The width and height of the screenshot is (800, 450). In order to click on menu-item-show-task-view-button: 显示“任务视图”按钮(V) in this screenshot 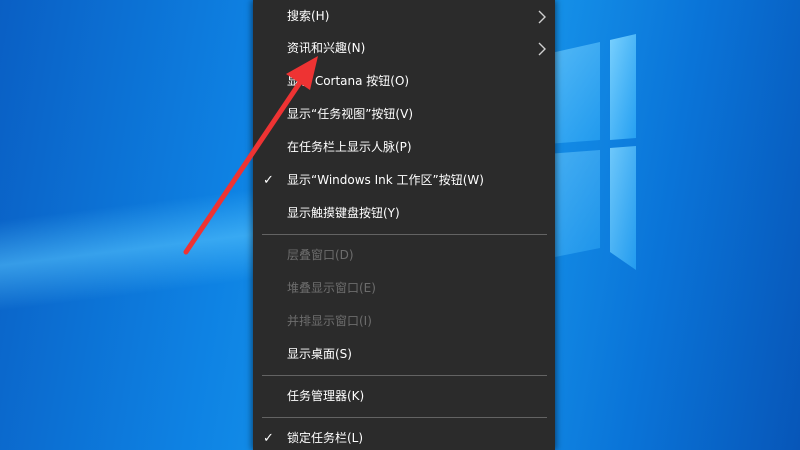, I will do `click(404, 114)`.